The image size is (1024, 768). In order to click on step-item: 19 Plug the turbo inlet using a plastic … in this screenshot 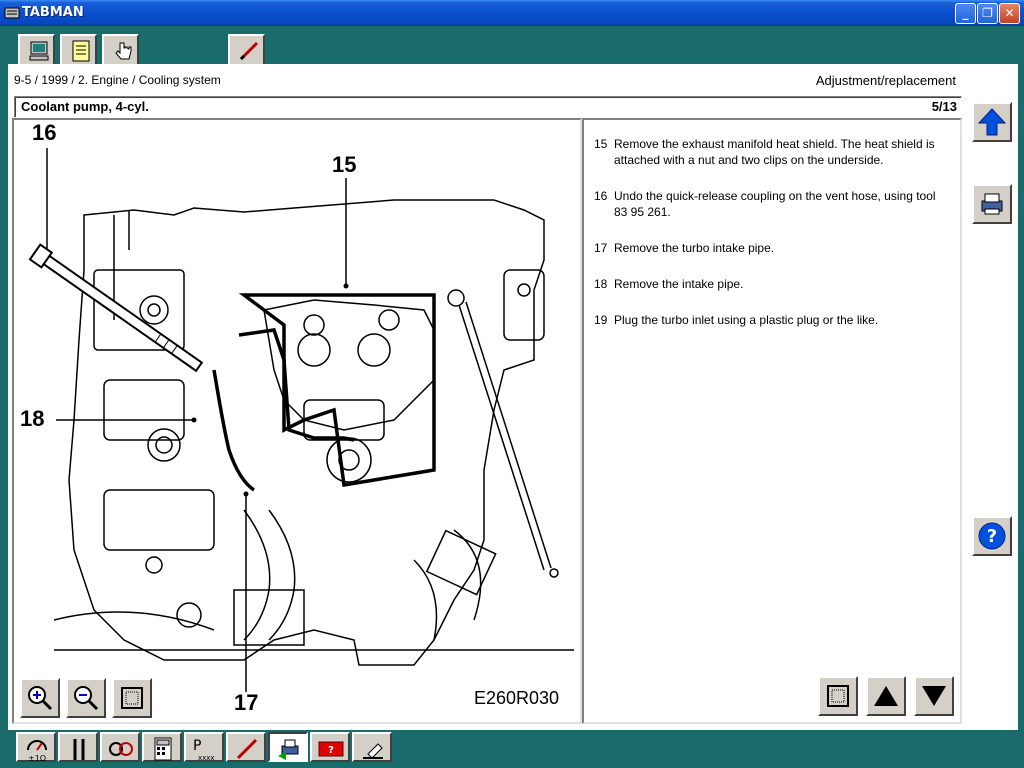, I will do `click(772, 320)`.